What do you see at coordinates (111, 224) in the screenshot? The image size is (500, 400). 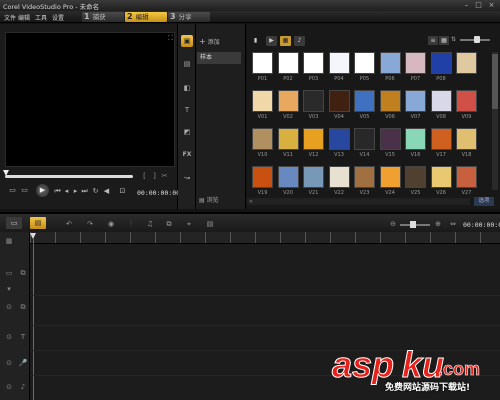 I see `record-icon: ◉` at bounding box center [111, 224].